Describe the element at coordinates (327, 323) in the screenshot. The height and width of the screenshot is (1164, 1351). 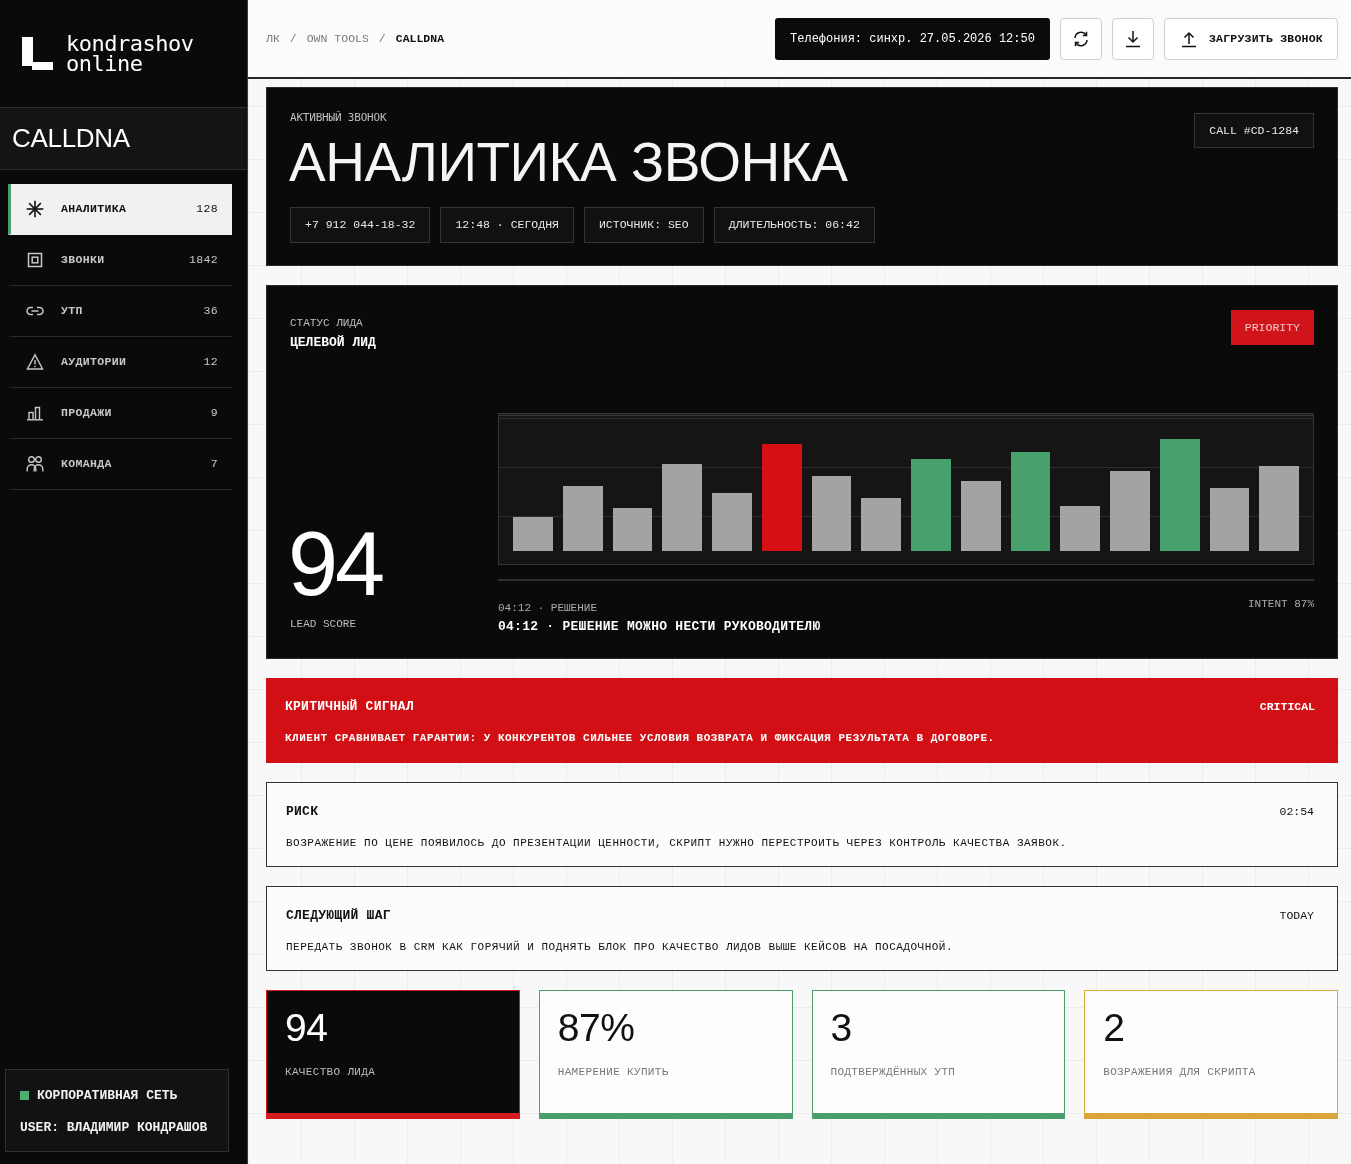
I see `status-label: СТАТУС ЛИДА` at that location.